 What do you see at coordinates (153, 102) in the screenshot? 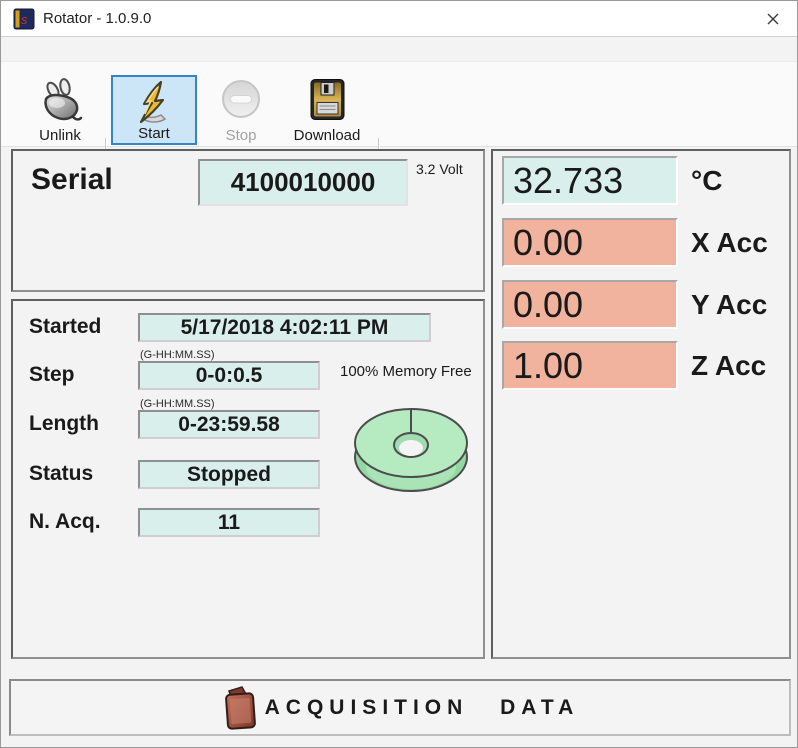
I see `lightning-icon` at bounding box center [153, 102].